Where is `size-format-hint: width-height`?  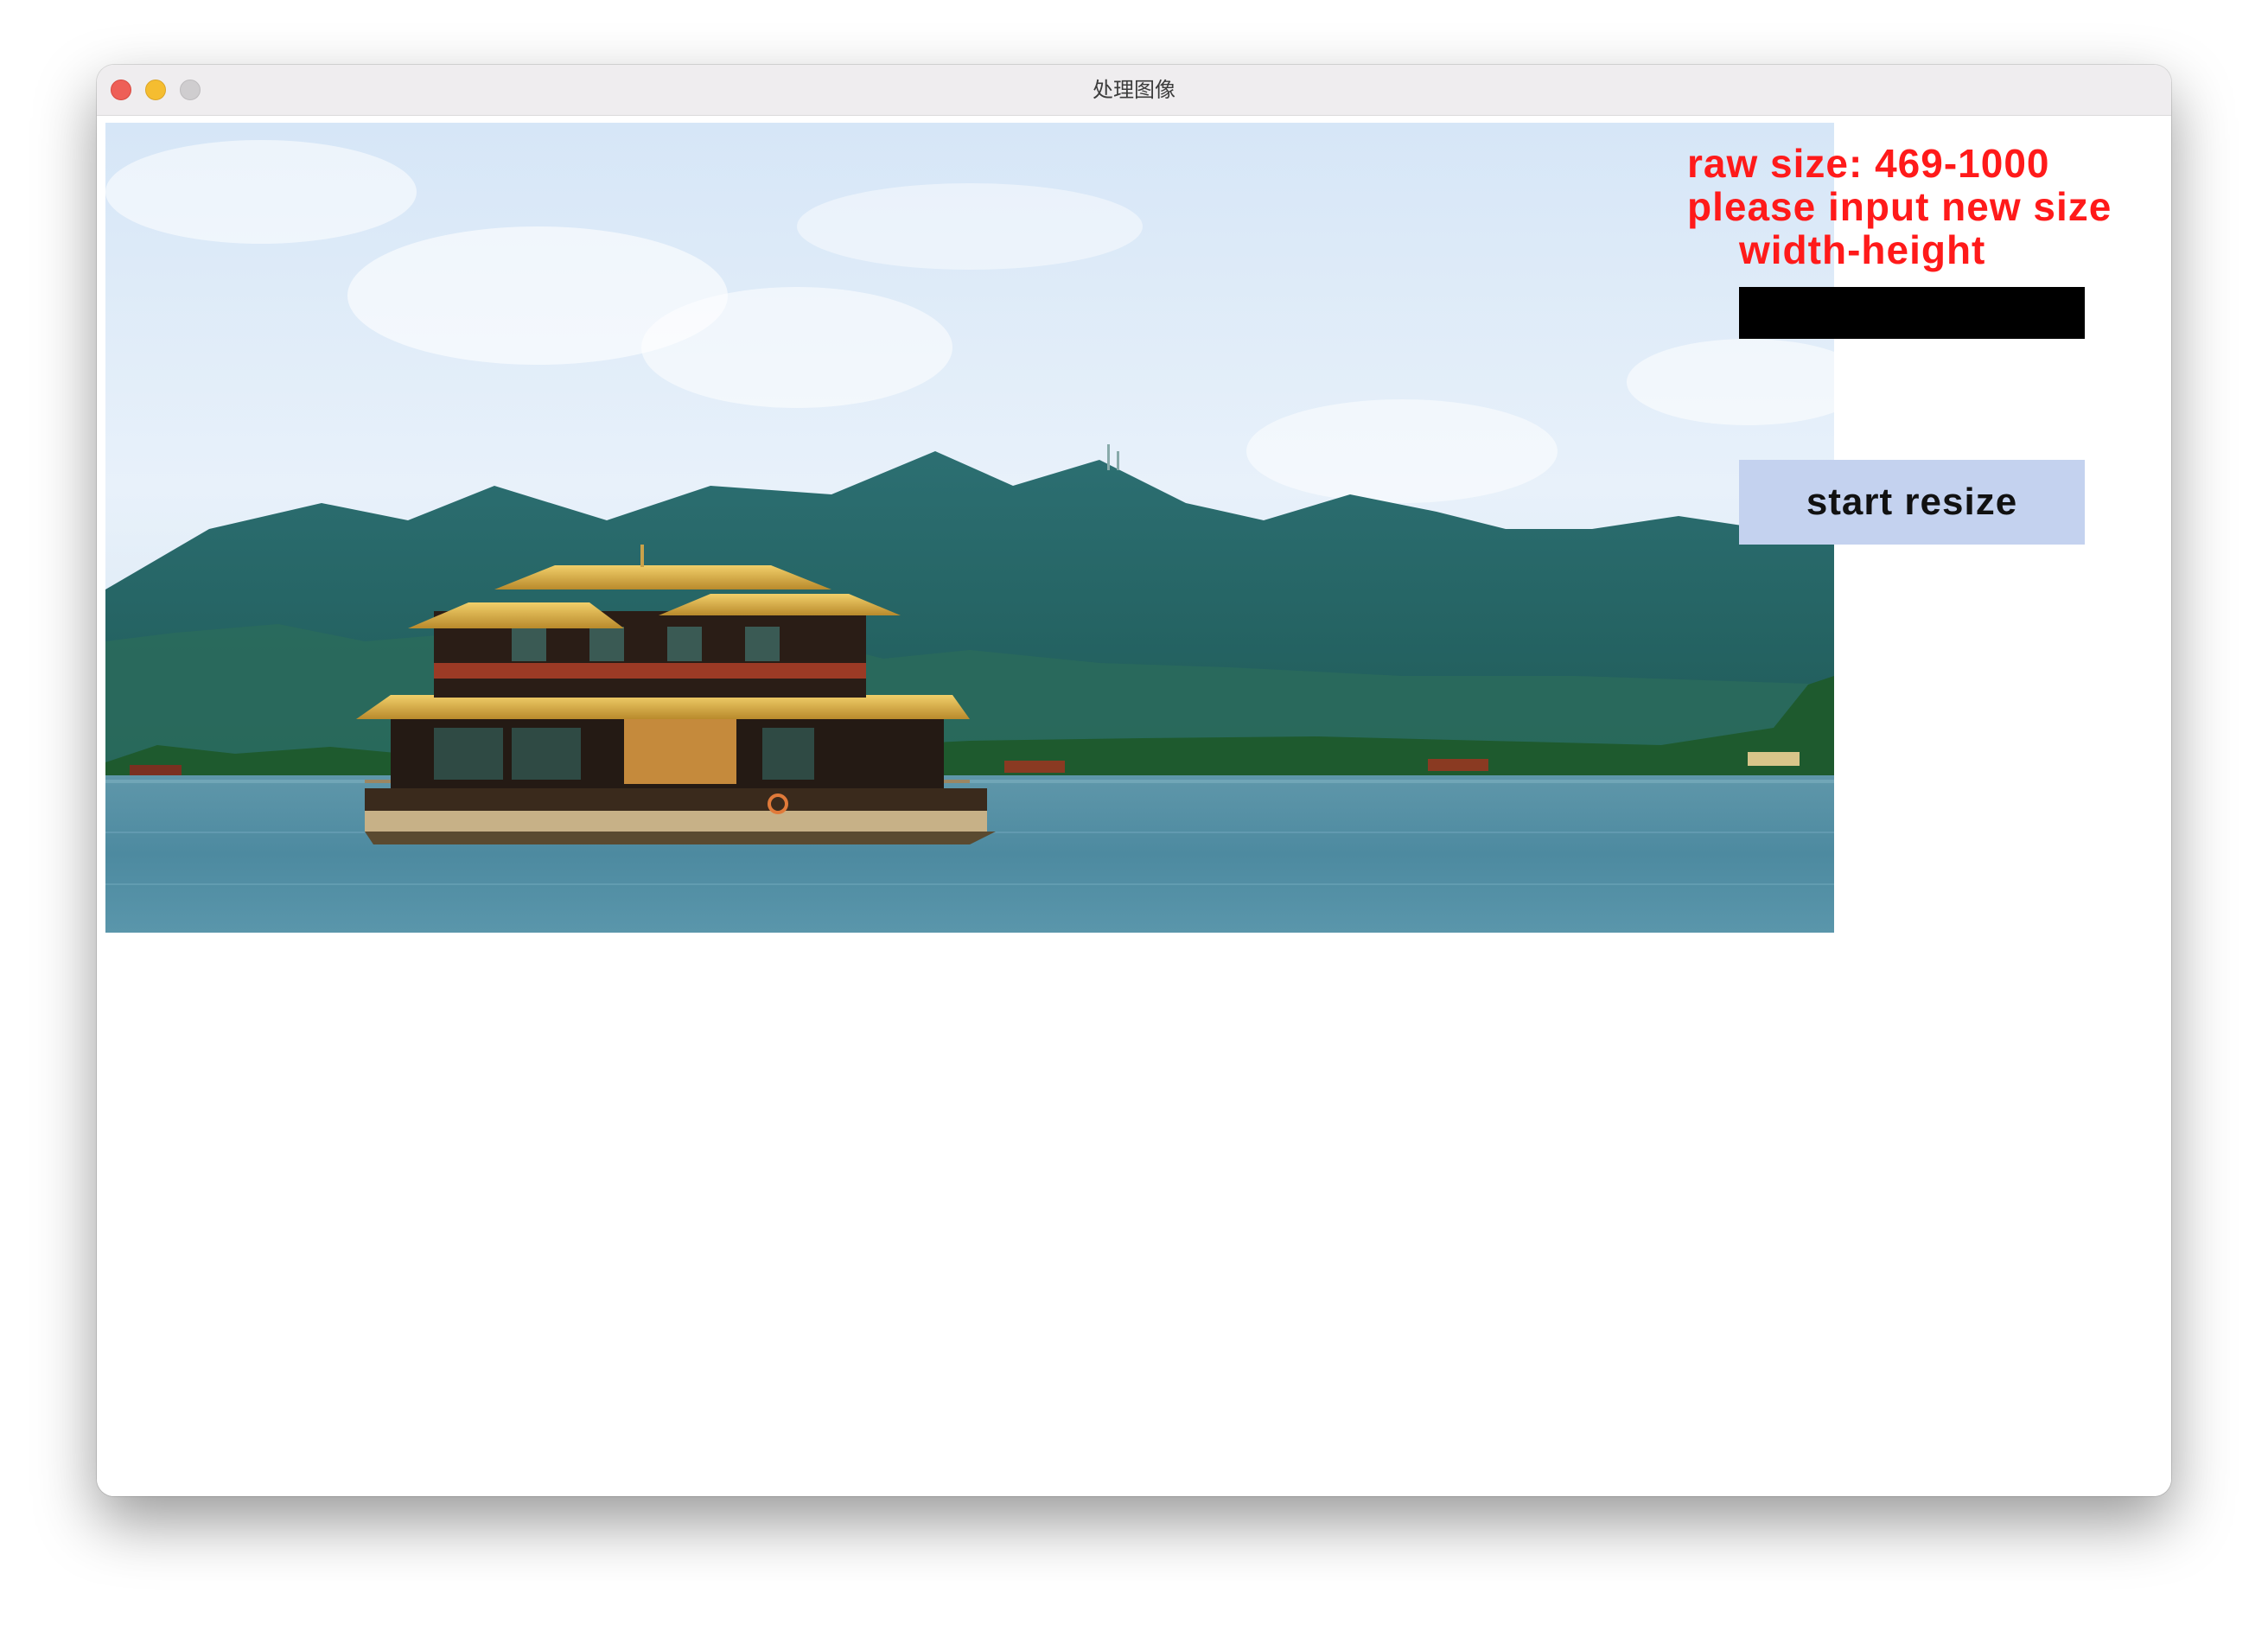 size-format-hint: width-height is located at coordinates (1863, 250).